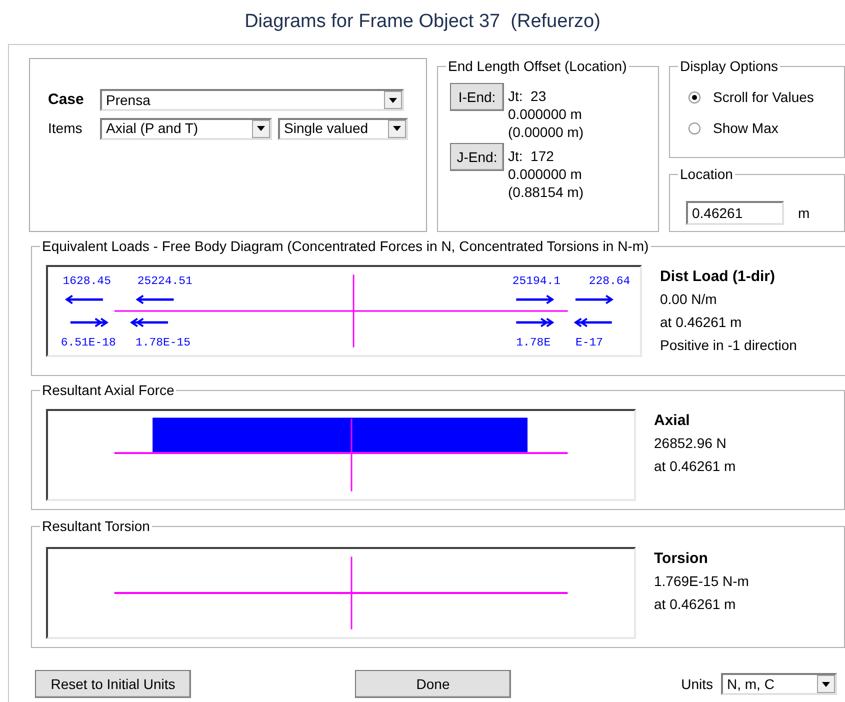  What do you see at coordinates (88, 343) in the screenshot?
I see `torsion-label: 6.51E-18` at bounding box center [88, 343].